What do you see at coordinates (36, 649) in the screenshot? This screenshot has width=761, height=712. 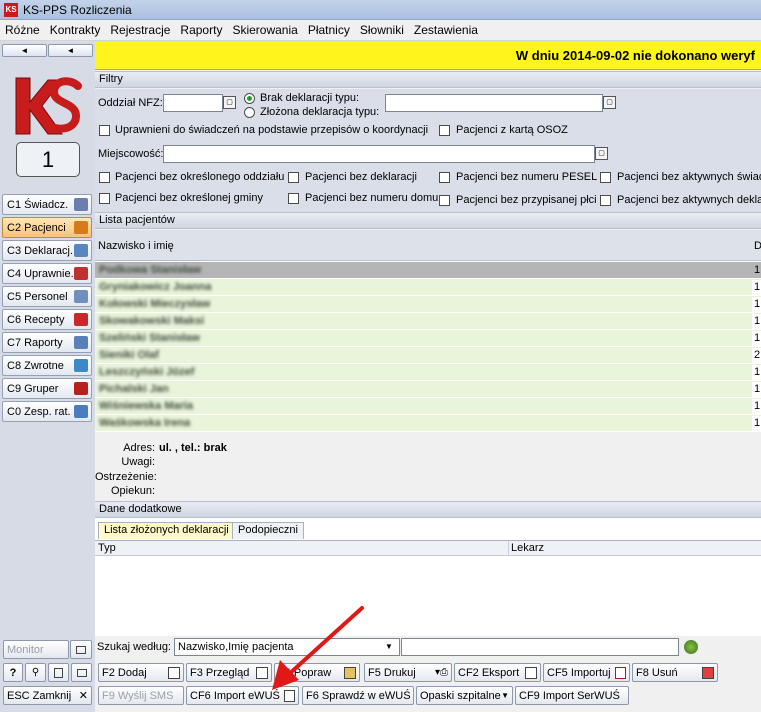 I see `monitor-button: Monitor` at bounding box center [36, 649].